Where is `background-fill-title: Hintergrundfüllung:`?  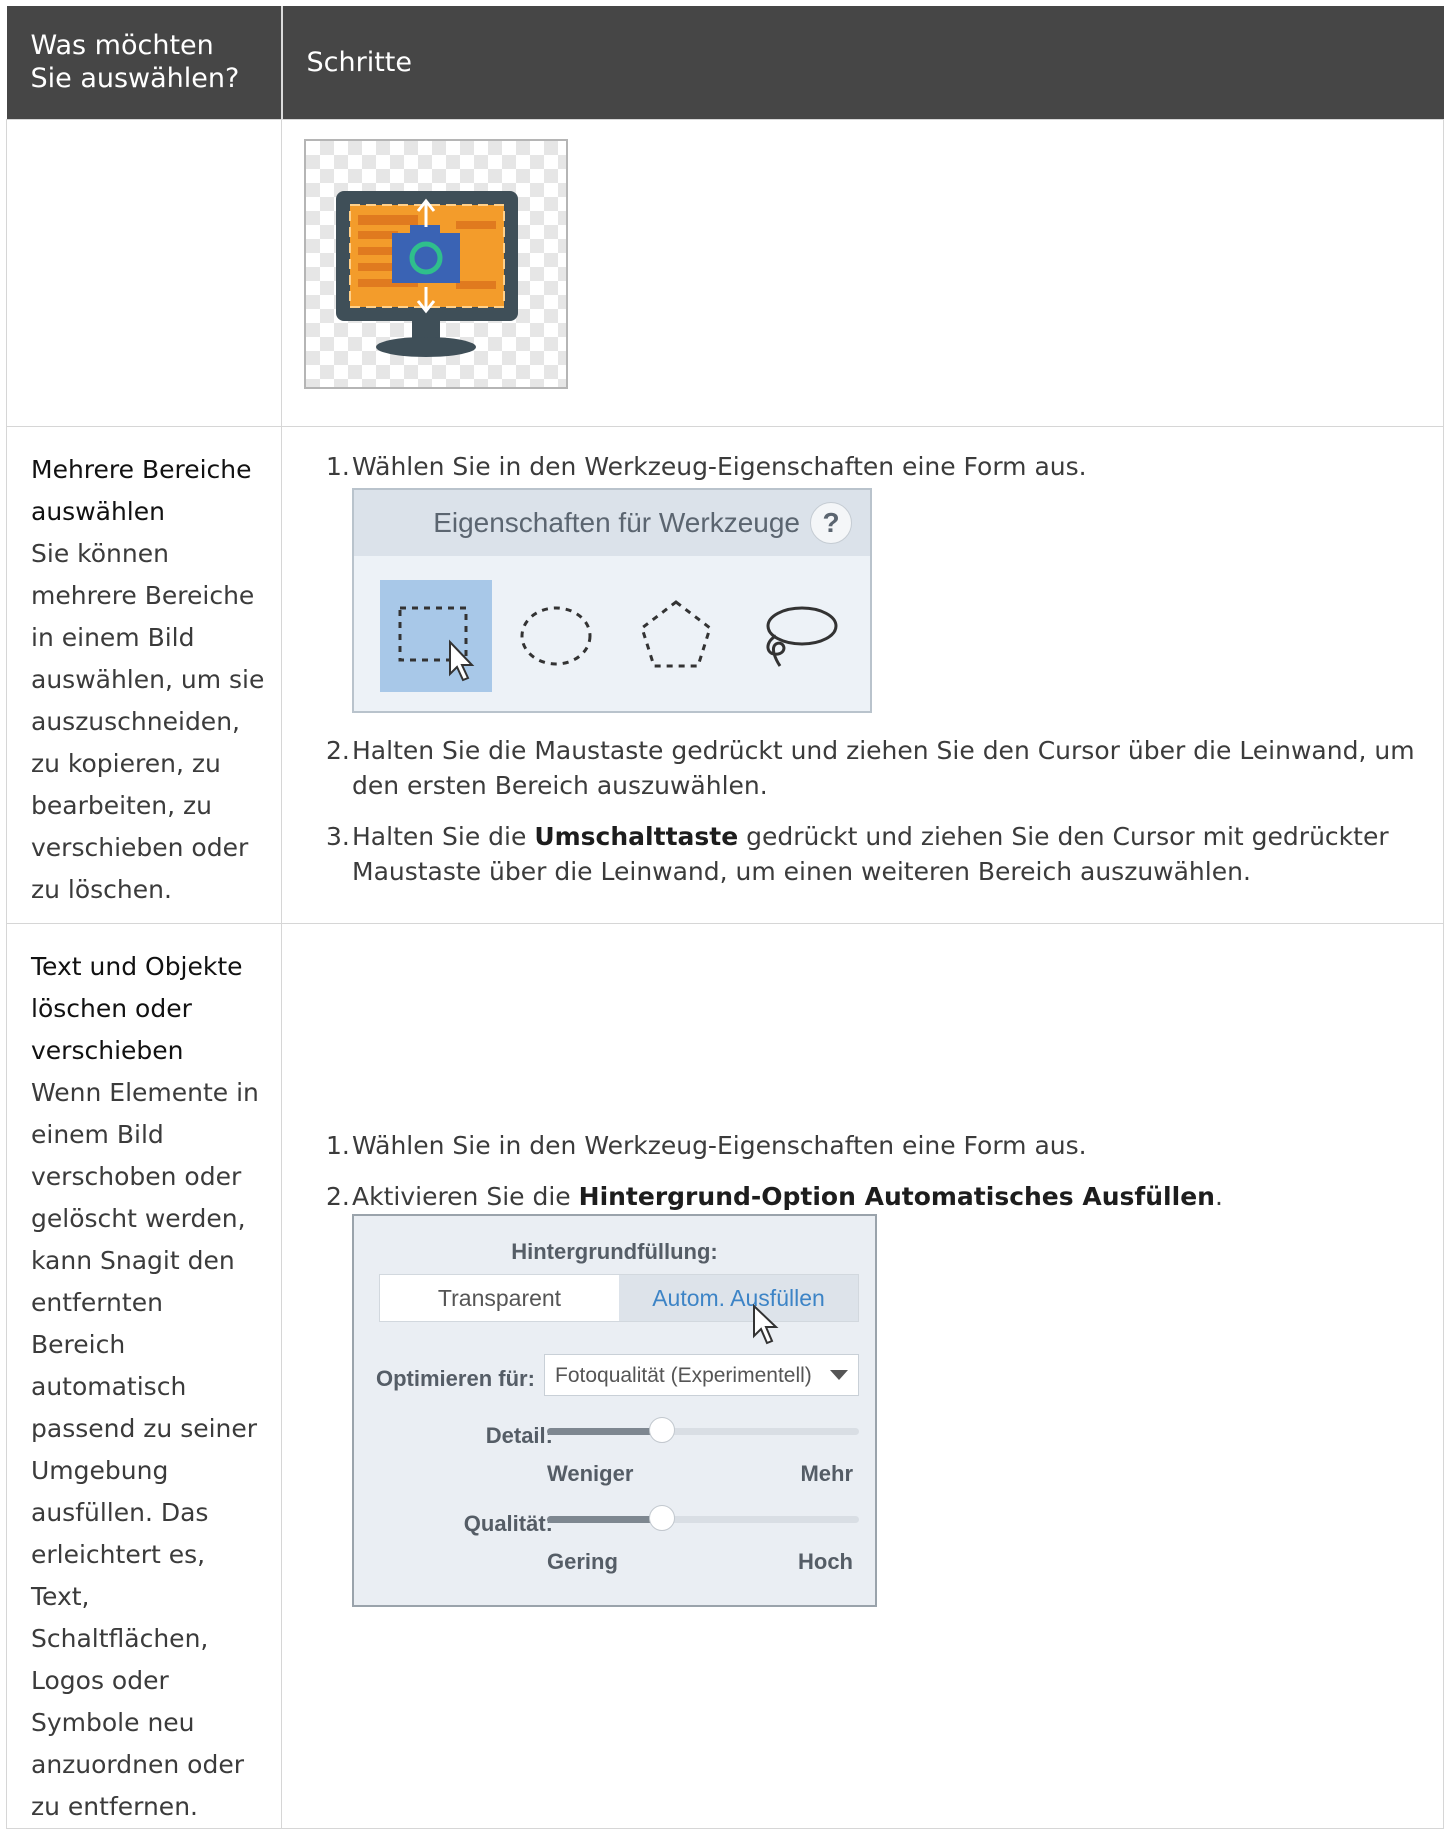 background-fill-title: Hintergrundfüllung: is located at coordinates (614, 1251).